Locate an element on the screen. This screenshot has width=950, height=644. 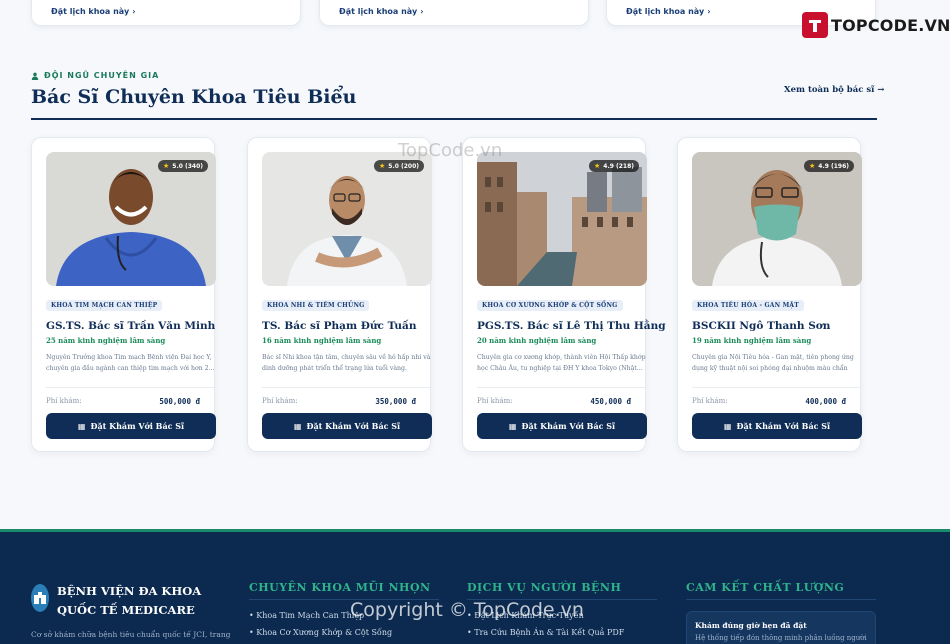
fee-value: 350,000 đ is located at coordinates (395, 401).